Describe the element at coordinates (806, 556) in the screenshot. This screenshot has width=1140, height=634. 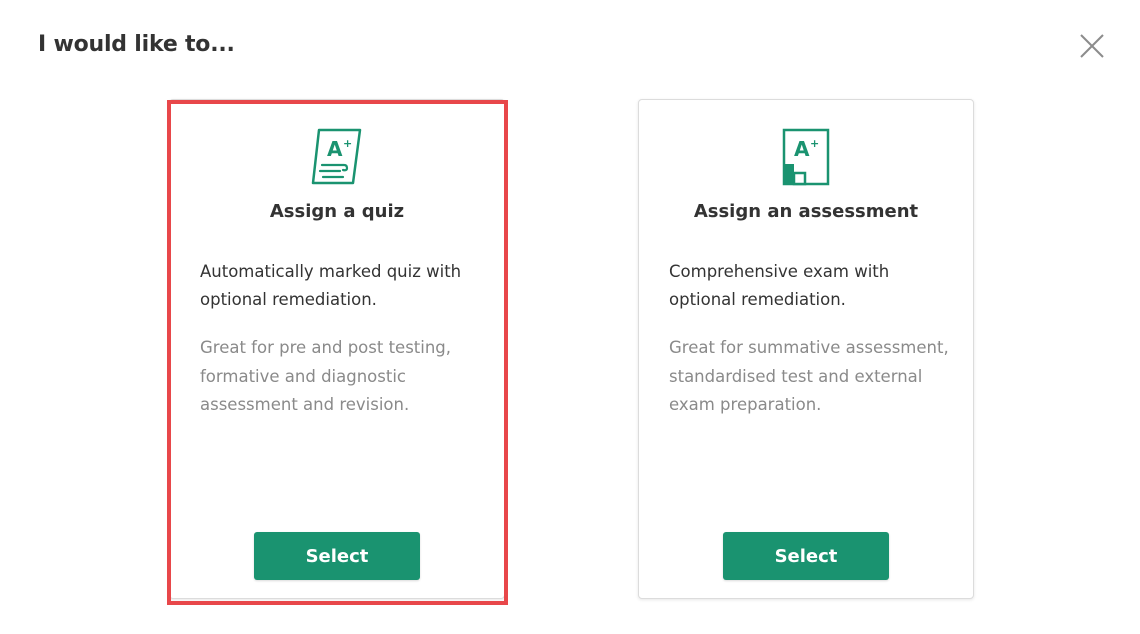
I see `select-assessment-button: Select` at that location.